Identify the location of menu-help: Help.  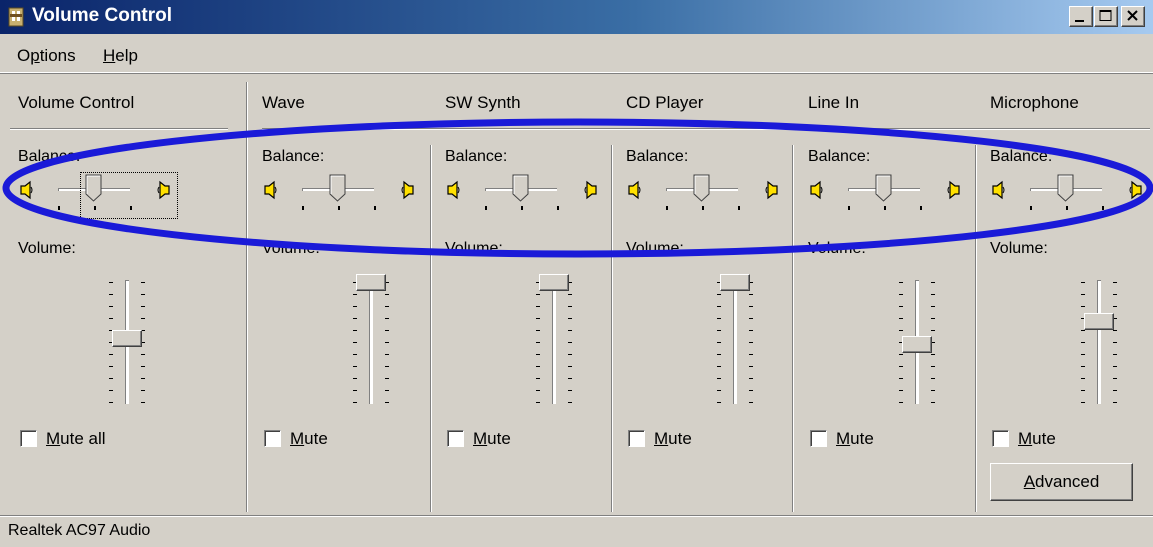
(120, 56).